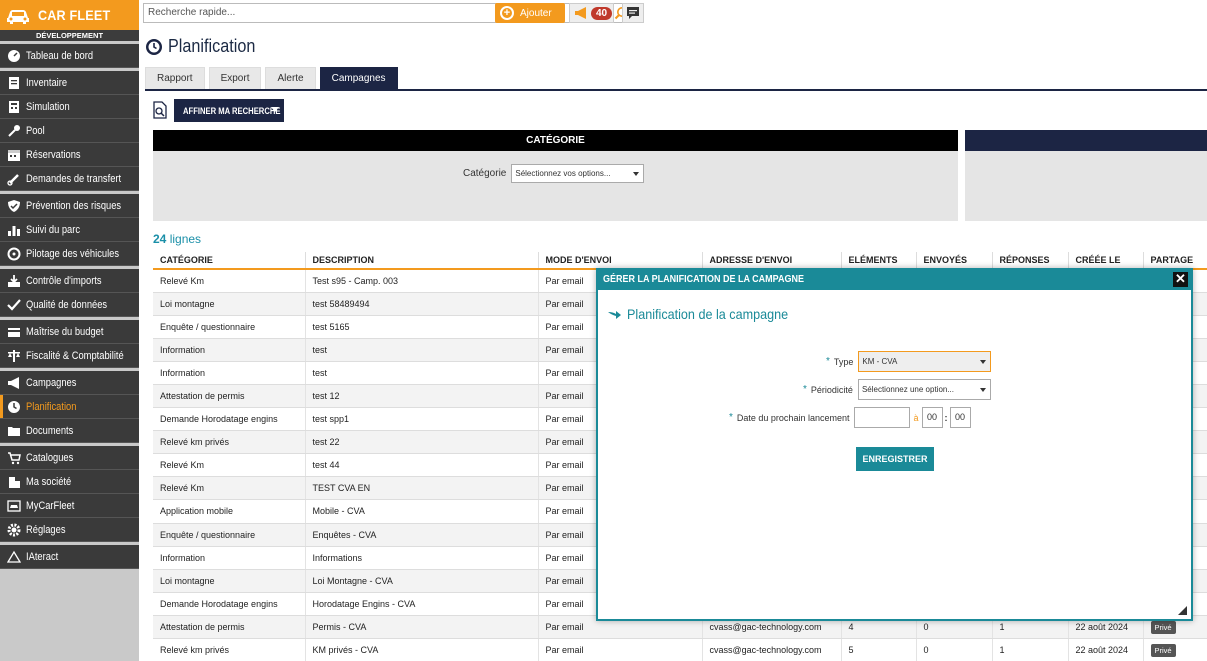  I want to click on sidebar-item-suivi-du-parc: Suivi du parc, so click(69, 230).